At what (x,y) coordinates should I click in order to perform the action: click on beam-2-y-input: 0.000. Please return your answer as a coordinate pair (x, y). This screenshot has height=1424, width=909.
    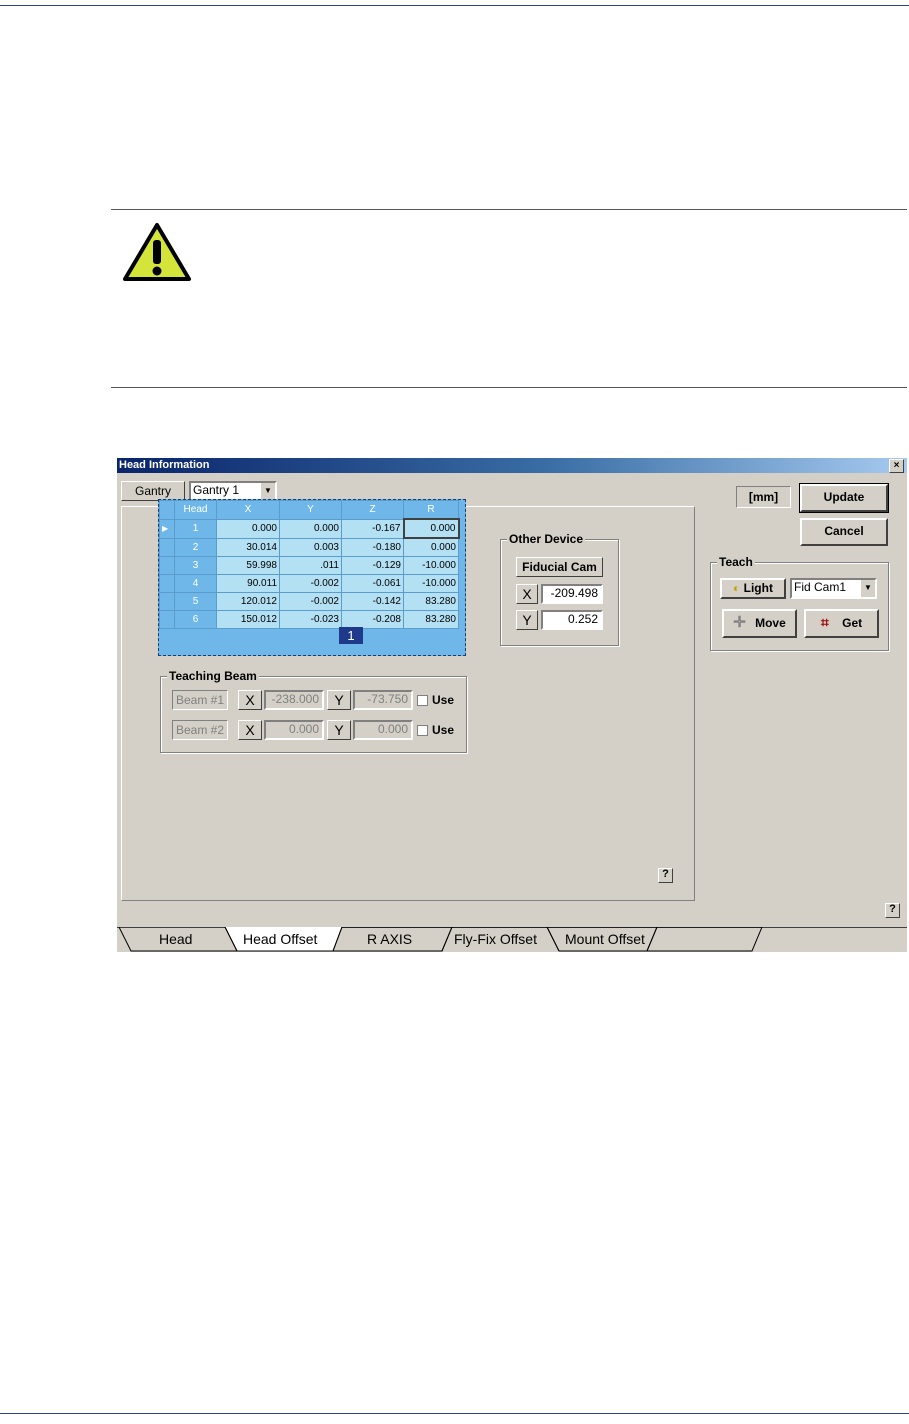
    Looking at the image, I should click on (383, 730).